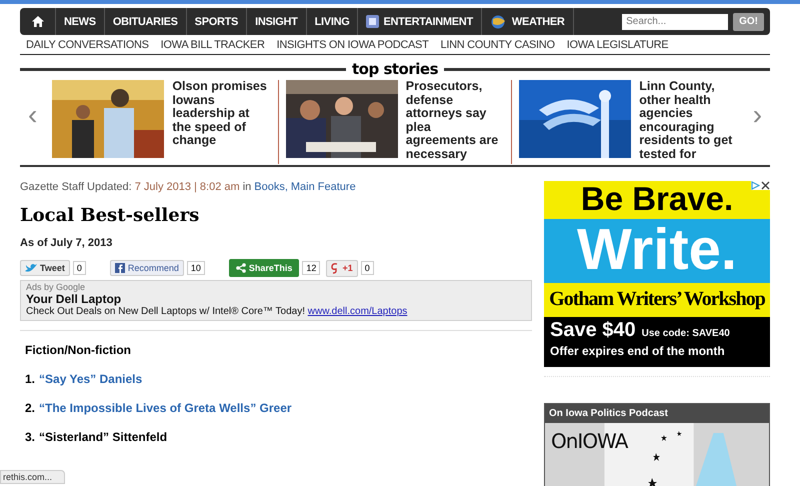  What do you see at coordinates (212, 45) in the screenshot?
I see `subnav-link: IOWA BILL TRACKER` at bounding box center [212, 45].